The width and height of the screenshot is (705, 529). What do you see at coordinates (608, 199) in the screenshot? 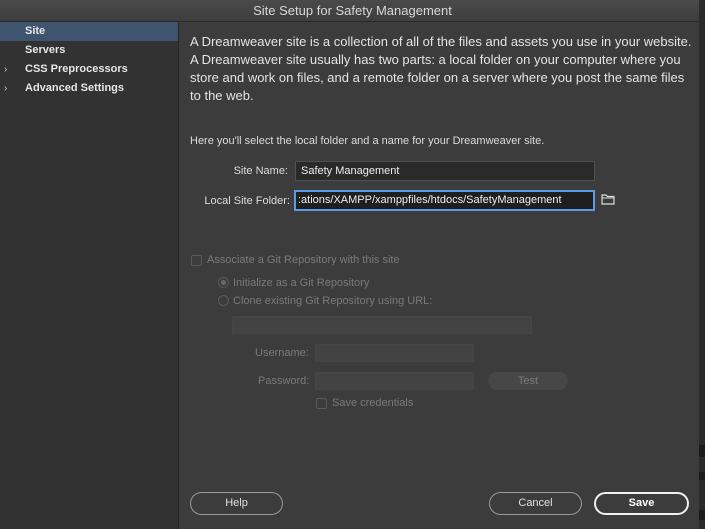
I see `folder-icon` at bounding box center [608, 199].